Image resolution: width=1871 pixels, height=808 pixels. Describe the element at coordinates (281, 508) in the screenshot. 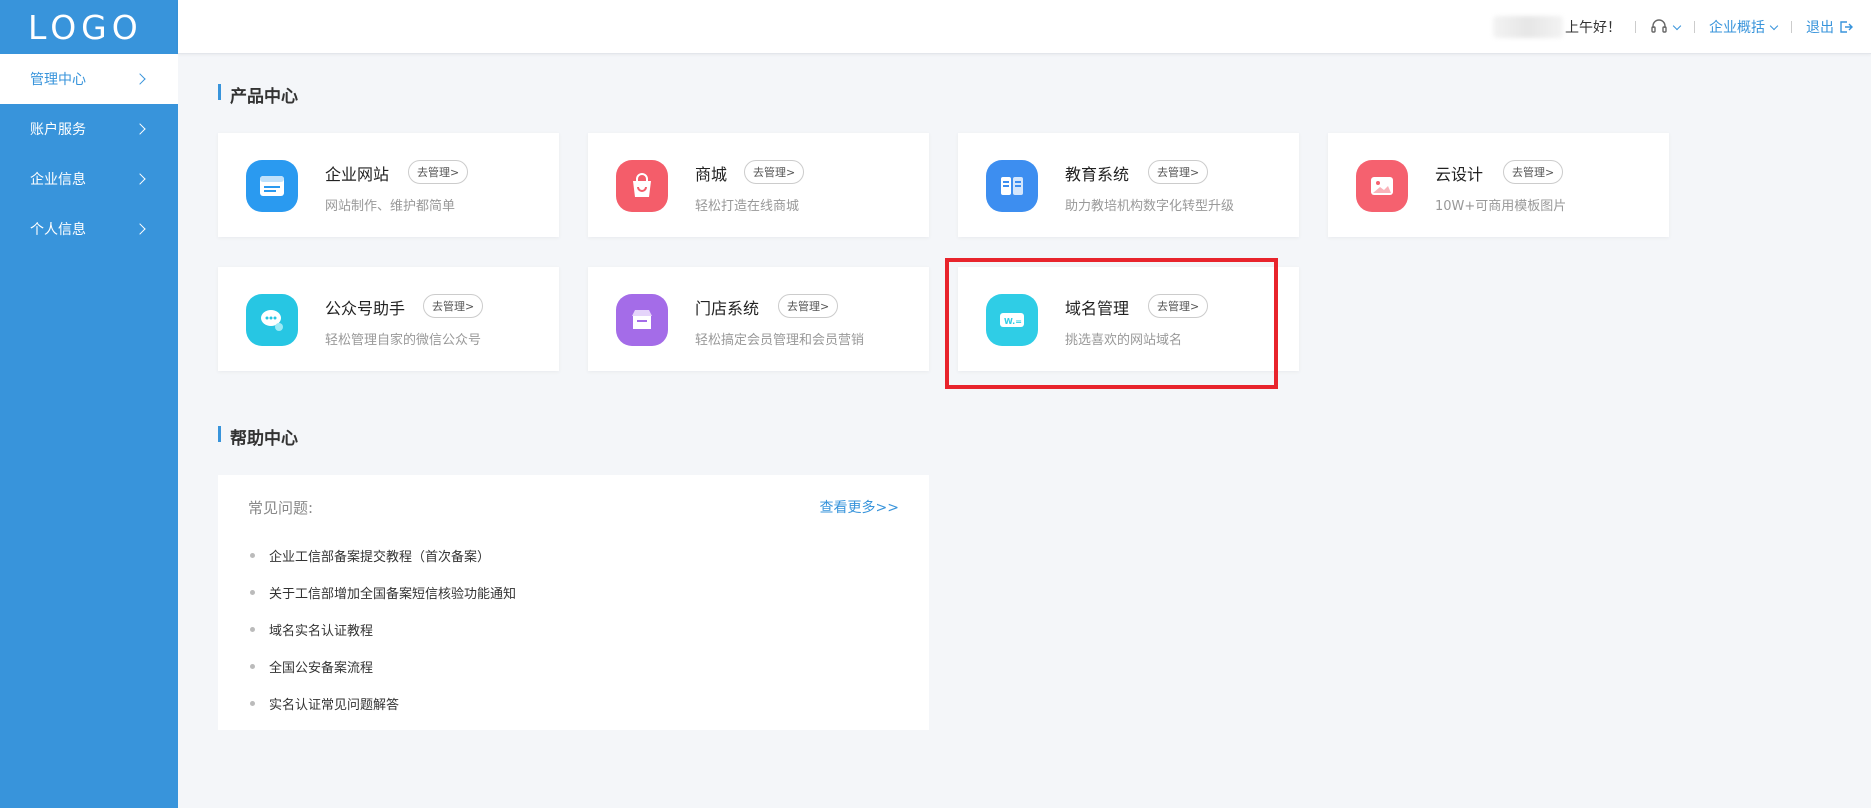

I see `faq-label: 常见问题:` at that location.